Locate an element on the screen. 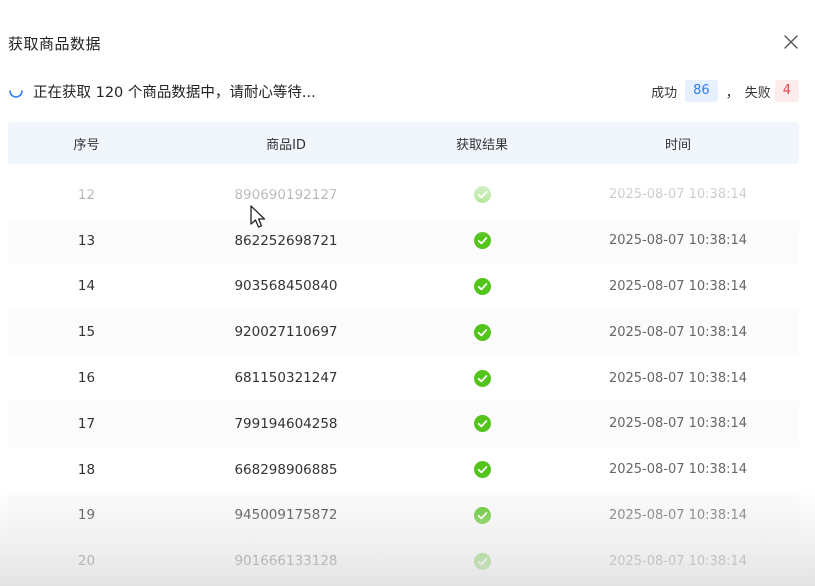 This screenshot has width=815, height=586. table-row: 14 903568450840 2025-08-07 10:38:14 is located at coordinates (403, 287).